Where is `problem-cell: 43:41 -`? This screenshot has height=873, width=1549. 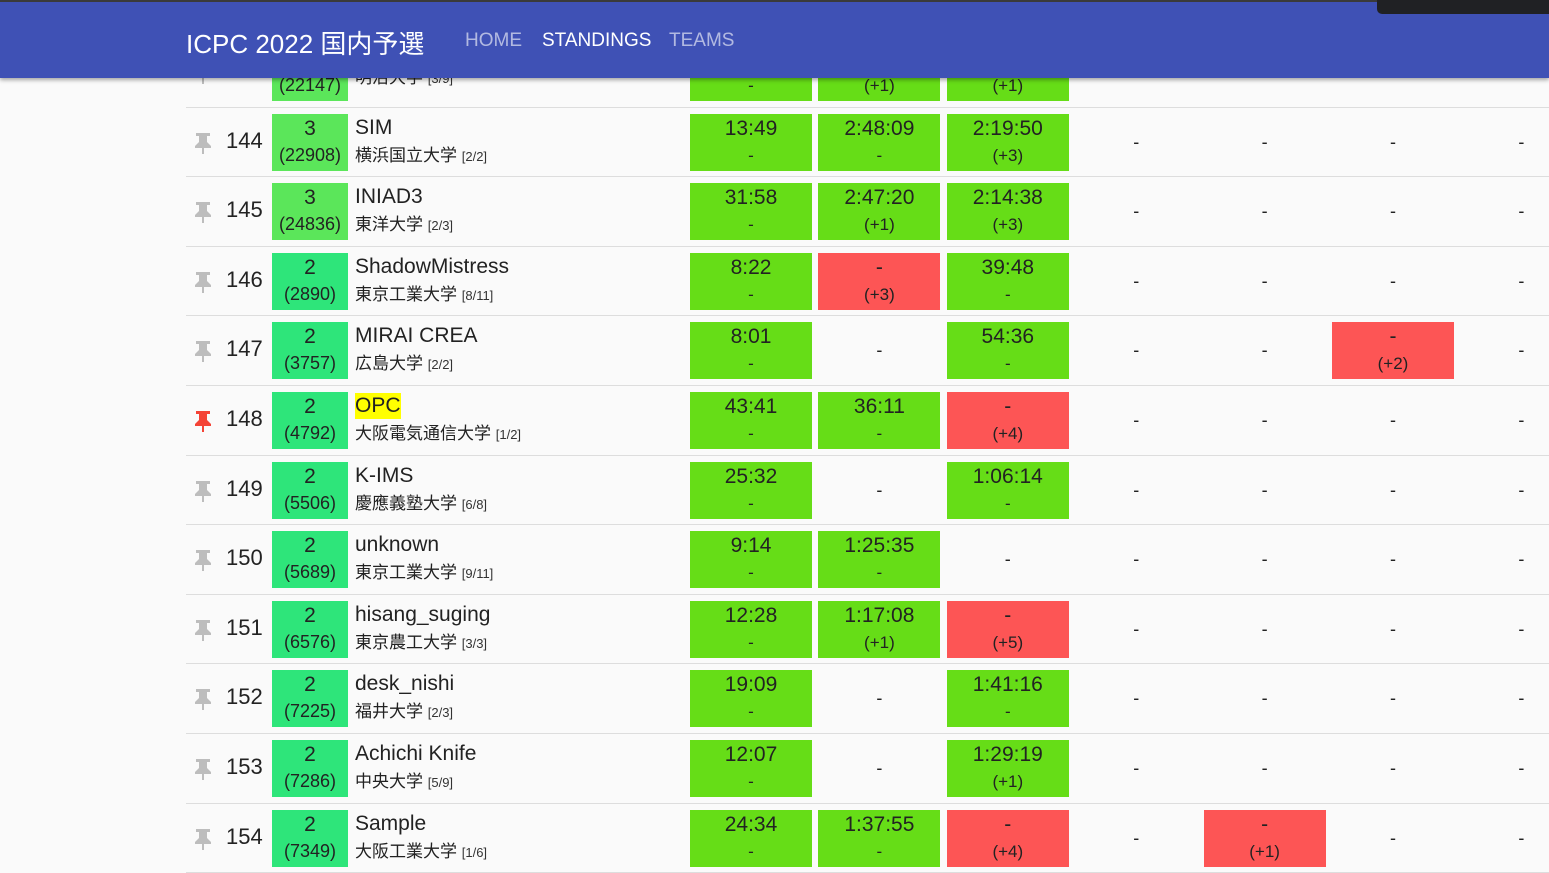
problem-cell: 43:41 - is located at coordinates (751, 420).